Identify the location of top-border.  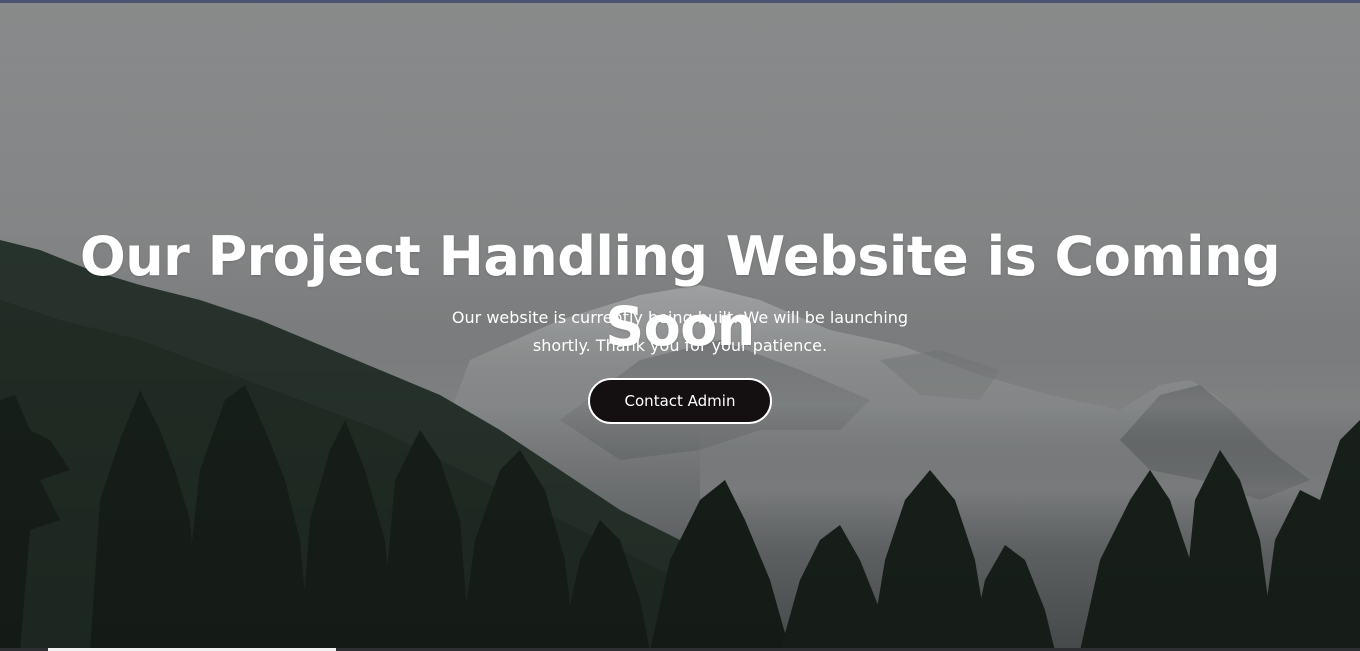
(680, 1).